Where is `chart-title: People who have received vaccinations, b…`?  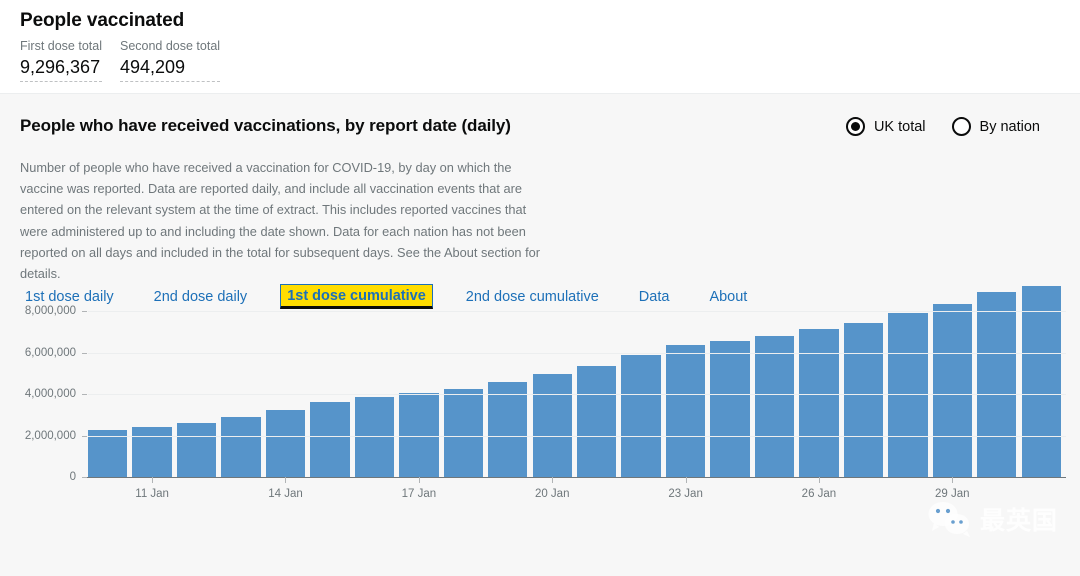
chart-title: People who have received vaccinations, b… is located at coordinates (265, 125).